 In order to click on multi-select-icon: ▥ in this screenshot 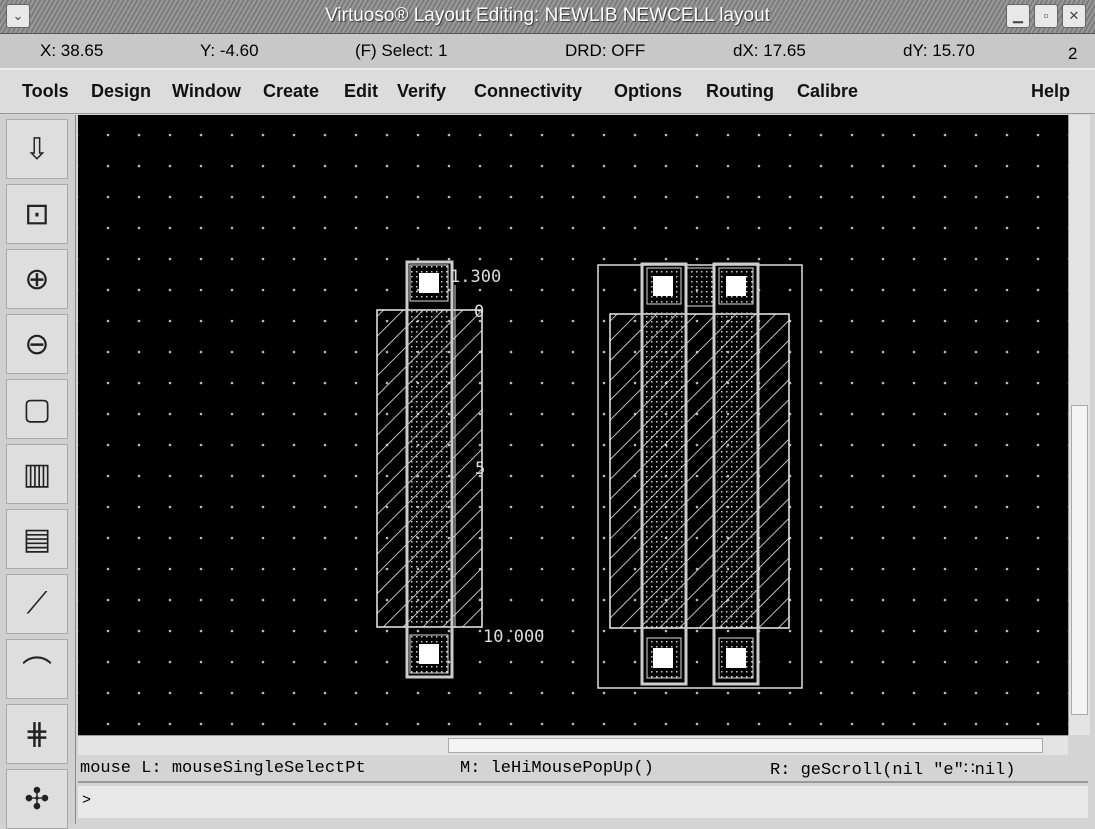, I will do `click(37, 474)`.